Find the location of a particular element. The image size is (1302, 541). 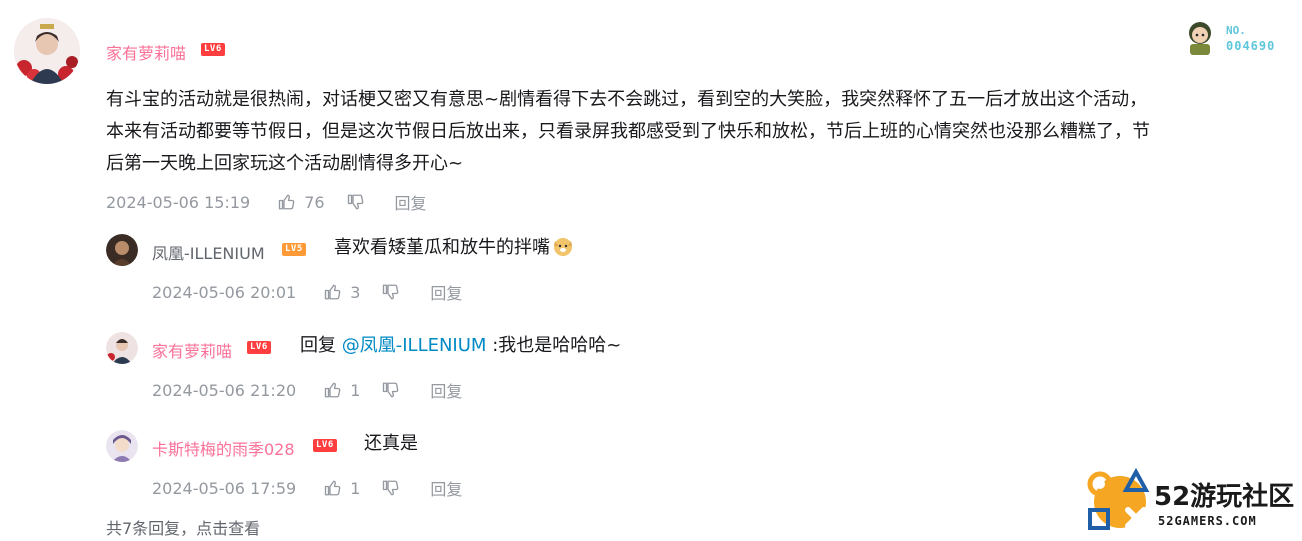

like-button: 76 is located at coordinates (301, 202).